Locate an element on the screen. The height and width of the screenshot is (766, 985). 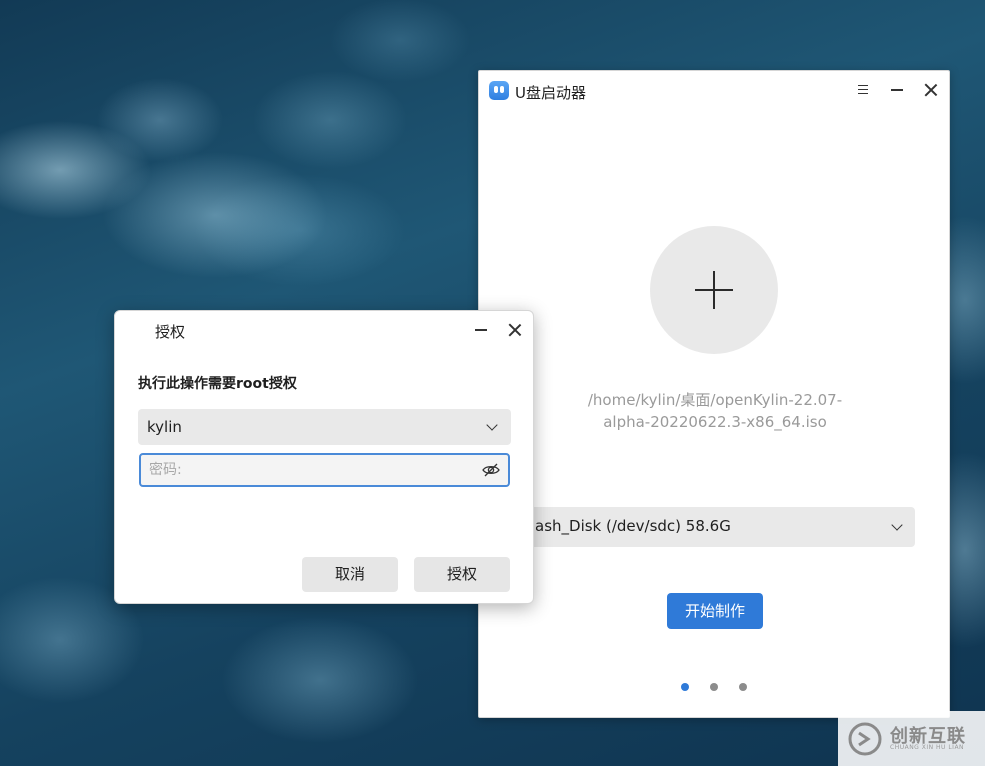
usb-launcher-icon is located at coordinates (499, 90).